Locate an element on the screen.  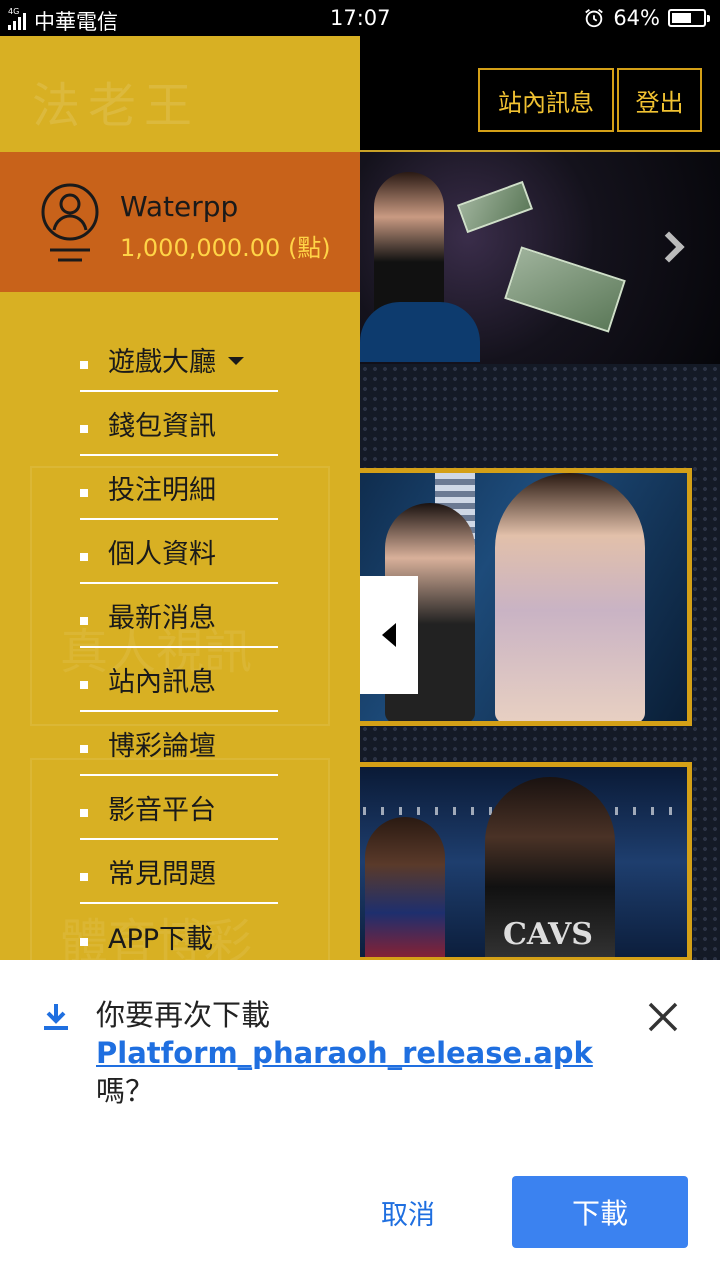
status-time: 17:07 is located at coordinates (360, 18).